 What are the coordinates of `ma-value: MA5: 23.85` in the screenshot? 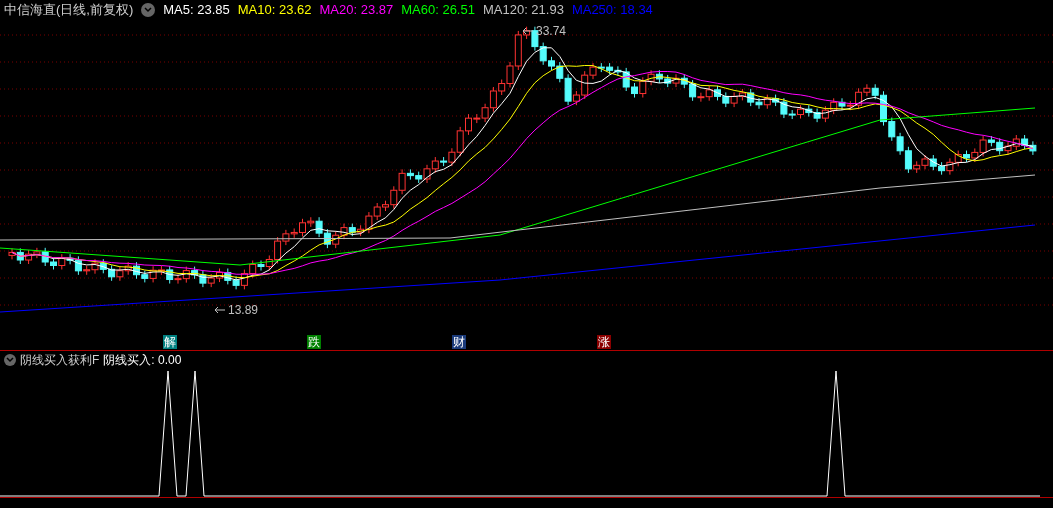 It's located at (196, 10).